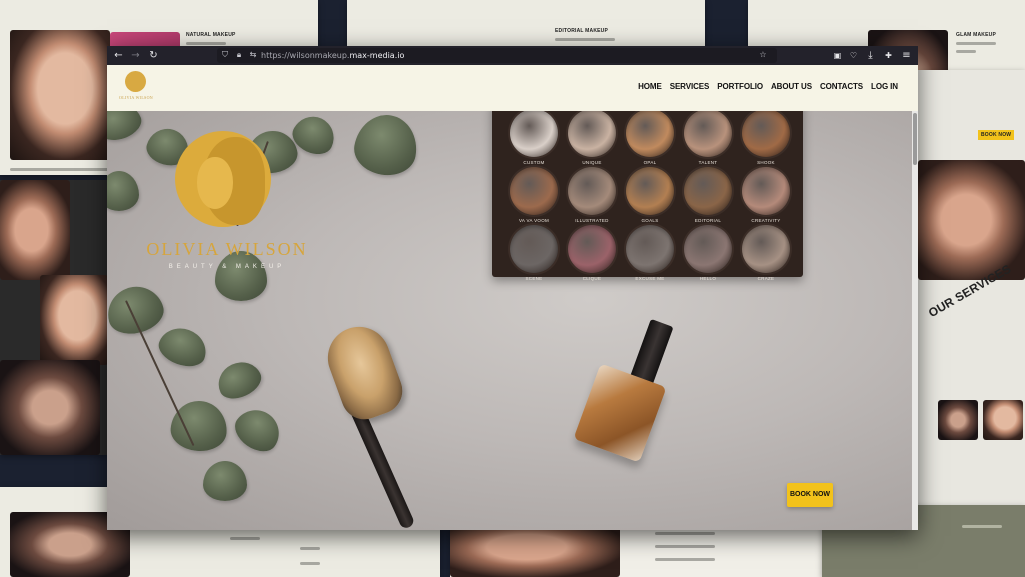 Image resolution: width=1025 pixels, height=577 pixels. I want to click on palette-shade-label: ILLUSTRATED, so click(592, 220).